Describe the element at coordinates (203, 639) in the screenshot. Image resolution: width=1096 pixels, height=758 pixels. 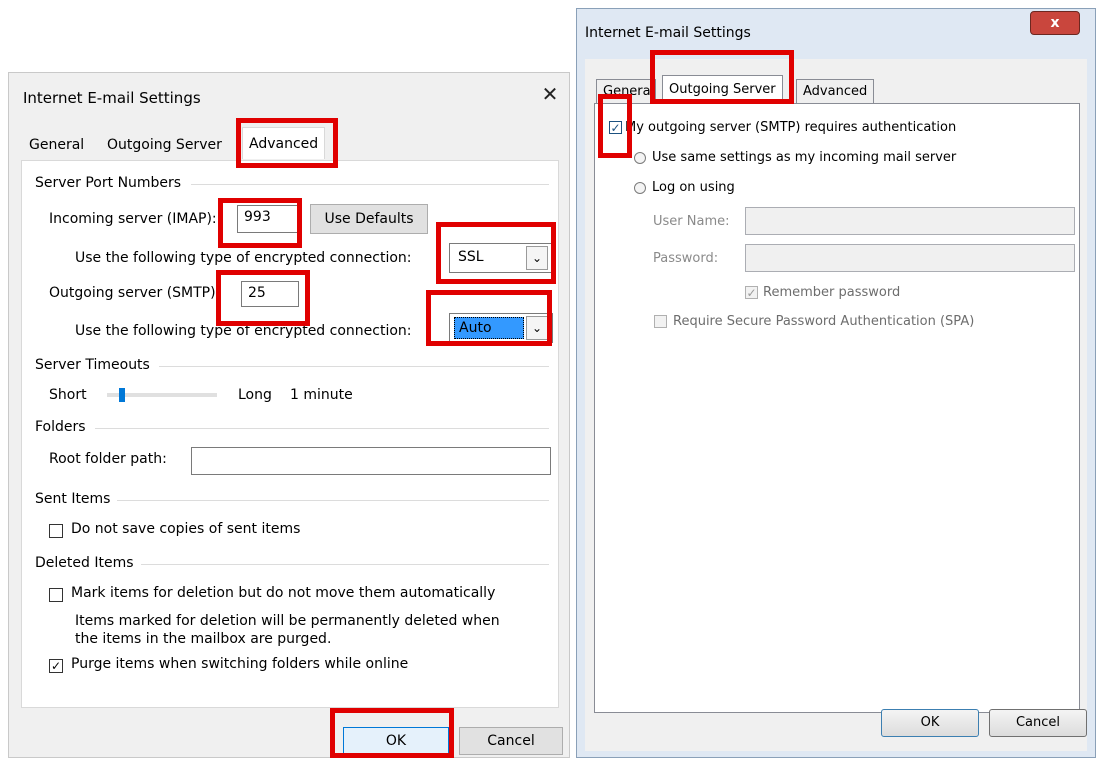
I see `deletion-note-line2: the items in the mailbox are purged.` at that location.